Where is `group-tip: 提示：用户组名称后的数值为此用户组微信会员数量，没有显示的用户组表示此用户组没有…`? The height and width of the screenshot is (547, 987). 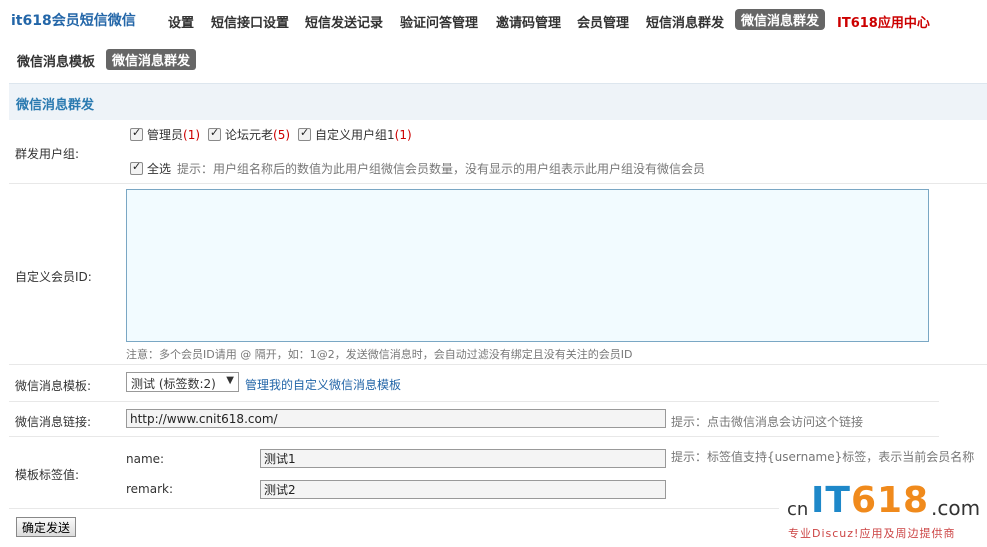 group-tip: 提示：用户组名称后的数值为此用户组微信会员数量，没有显示的用户组表示此用户组没有… is located at coordinates (441, 169).